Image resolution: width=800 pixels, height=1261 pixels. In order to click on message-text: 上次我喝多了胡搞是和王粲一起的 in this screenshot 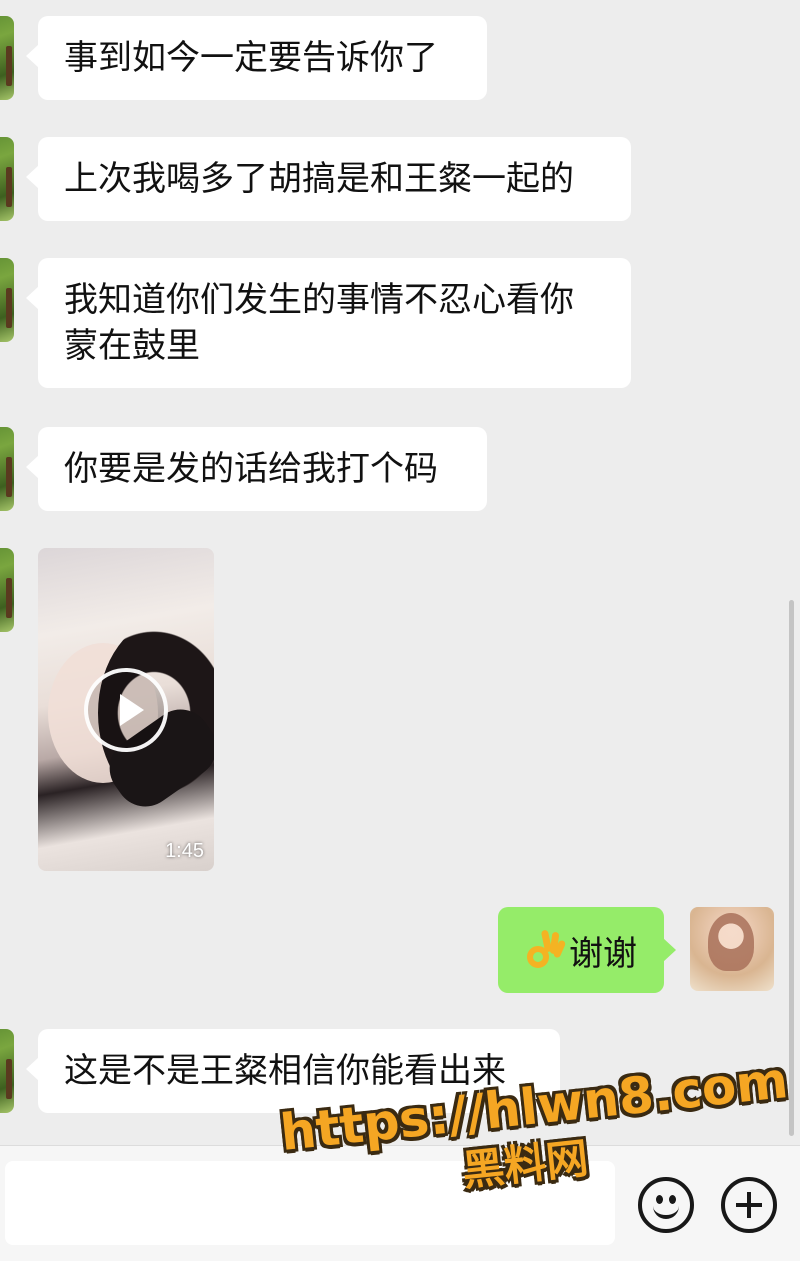, I will do `click(319, 179)`.